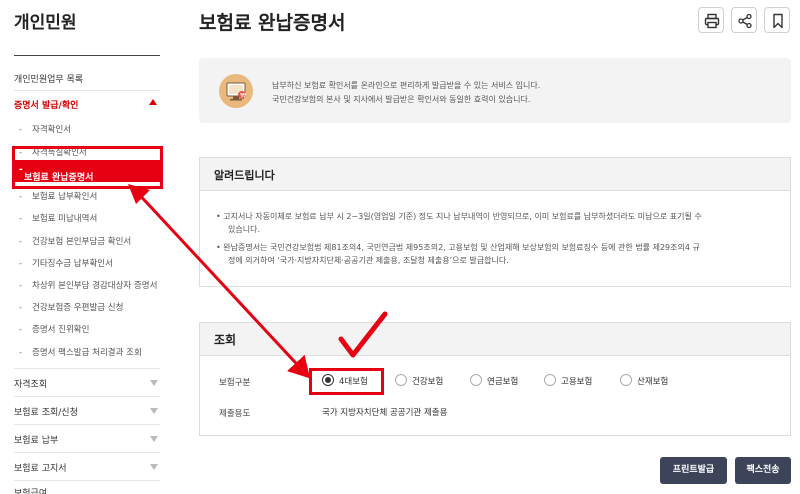 This screenshot has height=494, width=800. Describe the element at coordinates (88, 285) in the screenshot. I see `sidebar-subitem: - 차상위 본인부담 경감대상자 증명서` at that location.